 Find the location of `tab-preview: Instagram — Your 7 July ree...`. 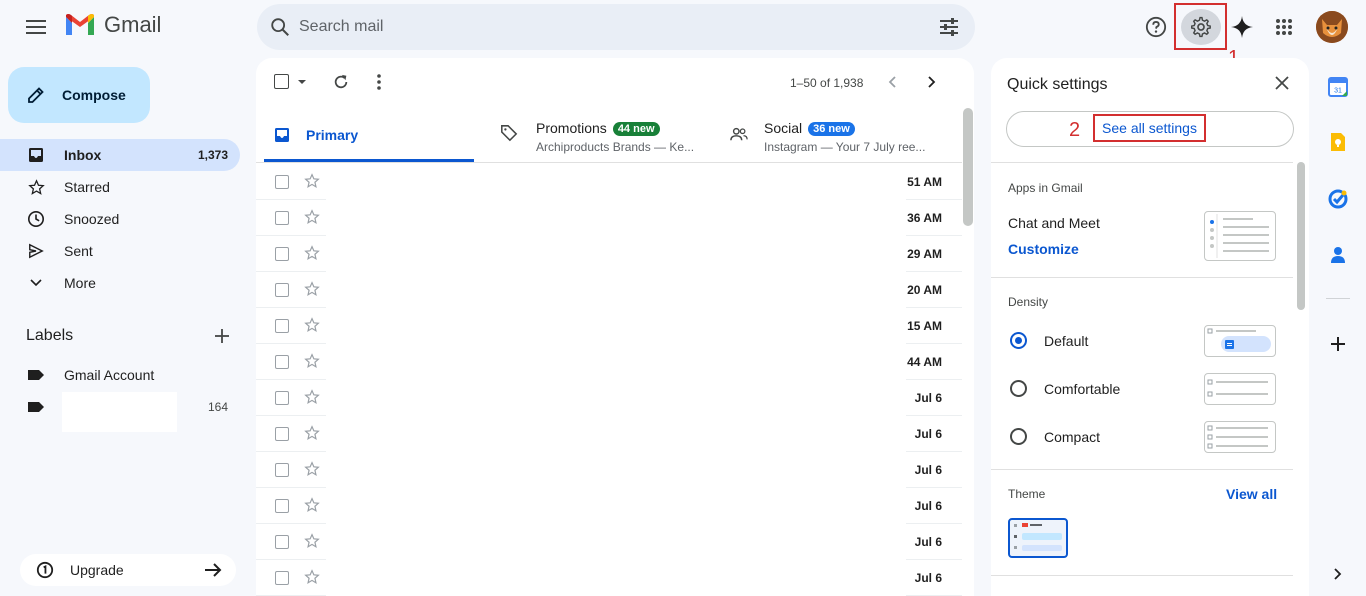

tab-preview: Instagram — Your 7 July ree... is located at coordinates (845, 147).